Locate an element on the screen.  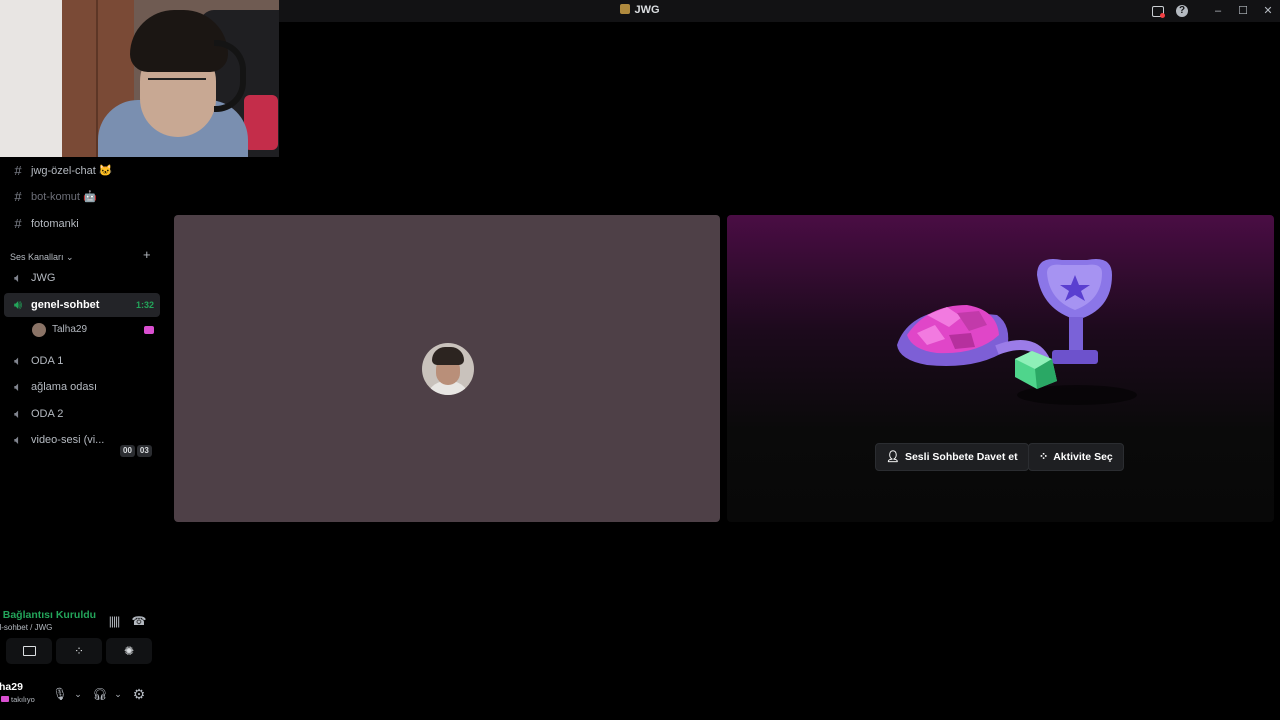
soundboard-button: ✺ is located at coordinates (129, 651).